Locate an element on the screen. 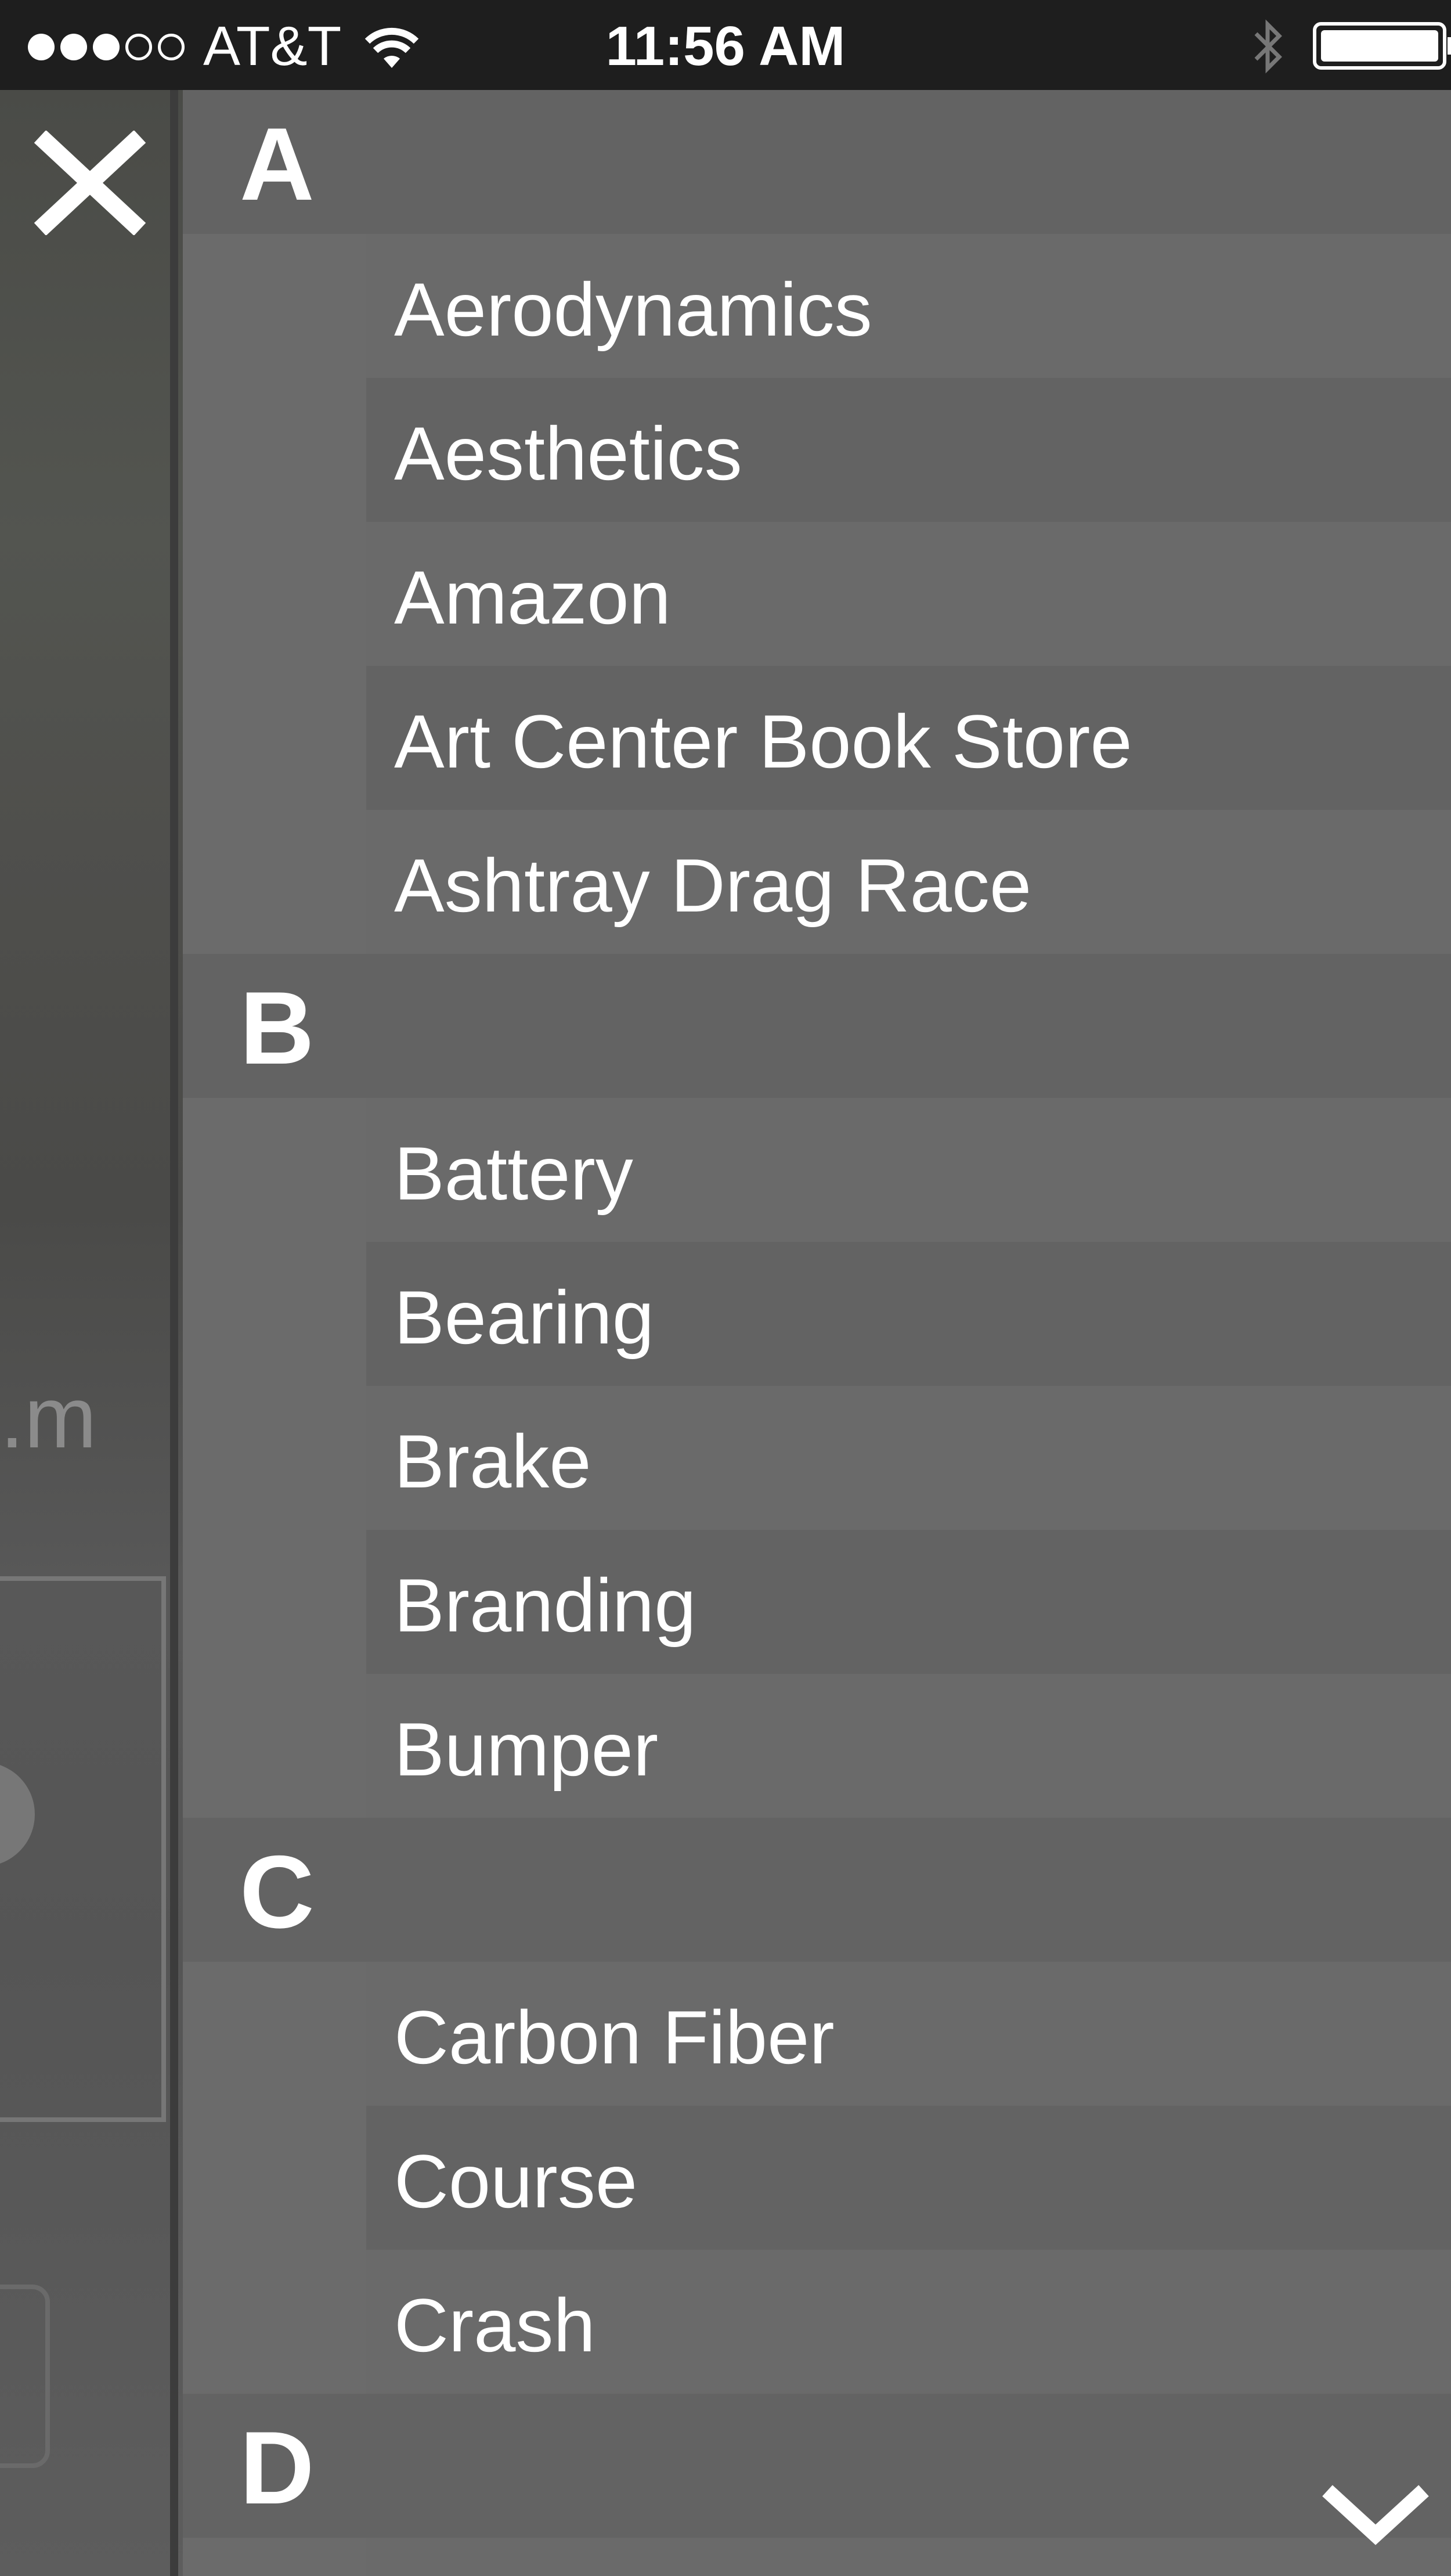 Image resolution: width=1451 pixels, height=2576 pixels. chevron-down-icon is located at coordinates (1375, 2514).